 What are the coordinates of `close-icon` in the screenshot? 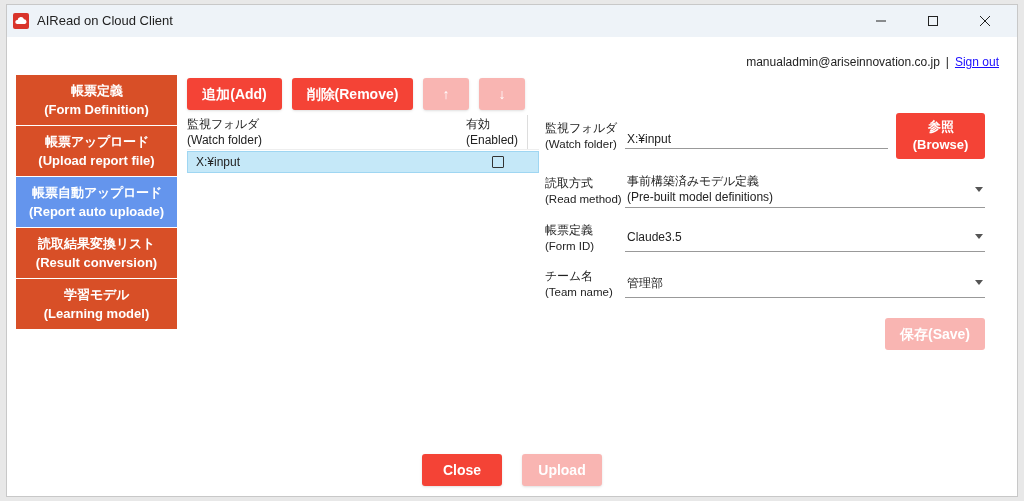 It's located at (985, 21).